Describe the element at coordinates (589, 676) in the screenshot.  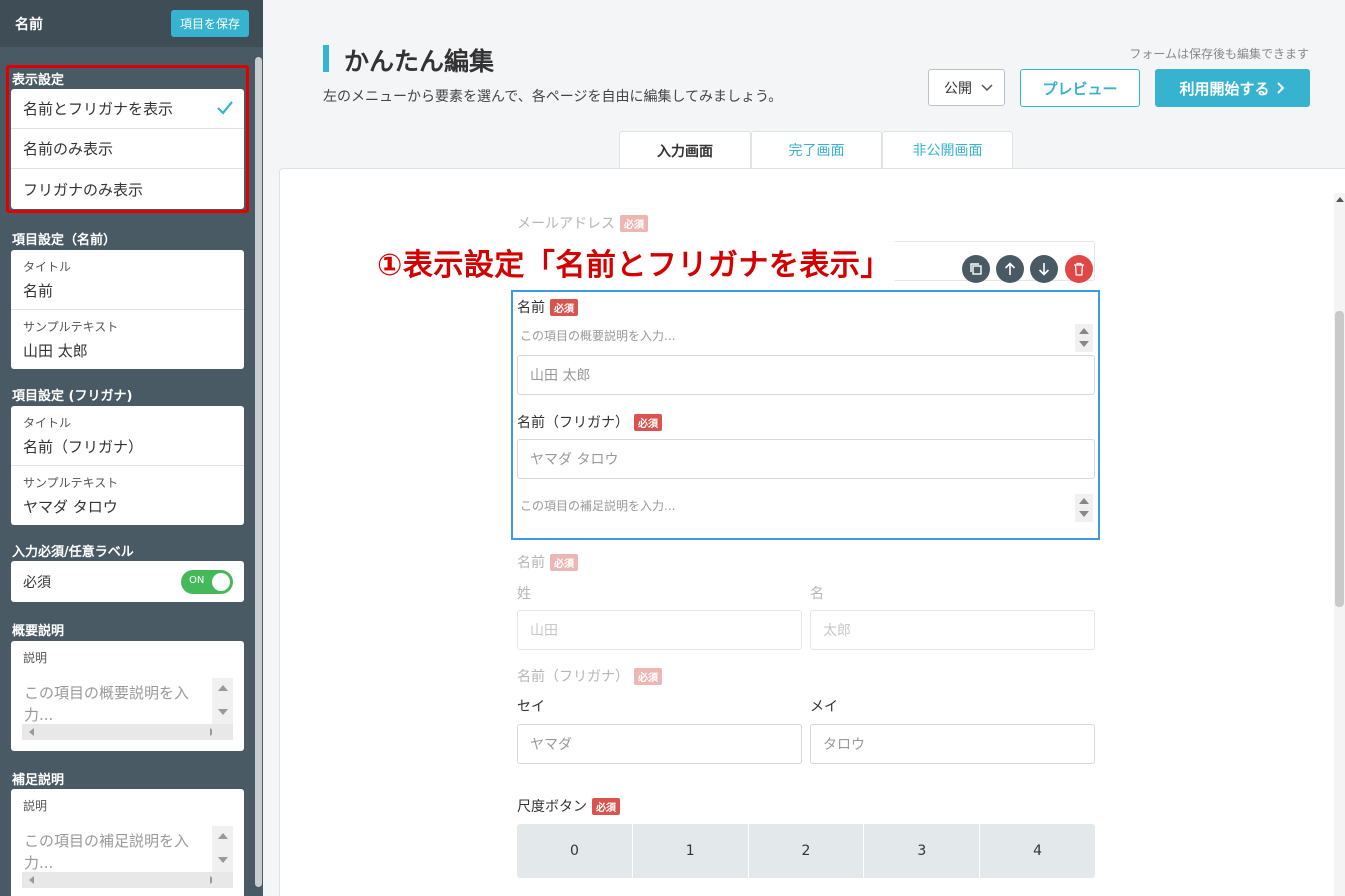
I see `split-kana-label: 名前（フリガナ） 必須` at that location.